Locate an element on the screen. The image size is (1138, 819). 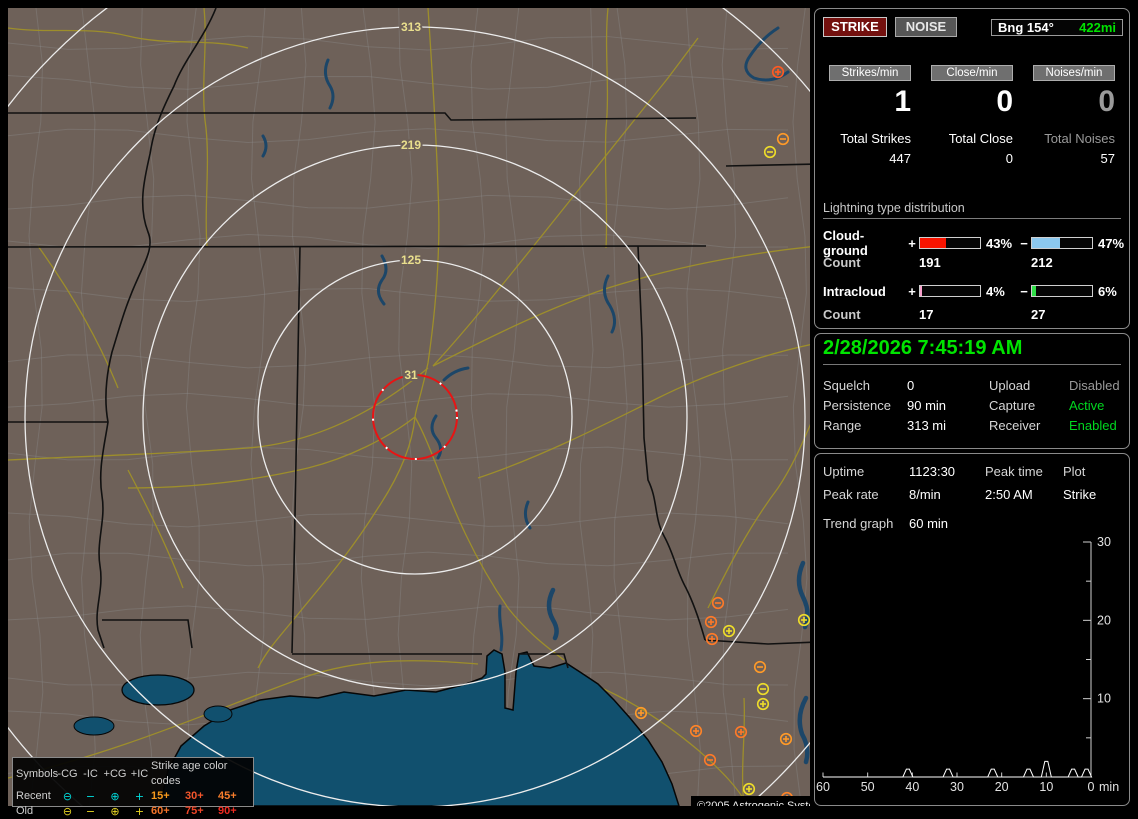
range-label: Range is located at coordinates (842, 425).